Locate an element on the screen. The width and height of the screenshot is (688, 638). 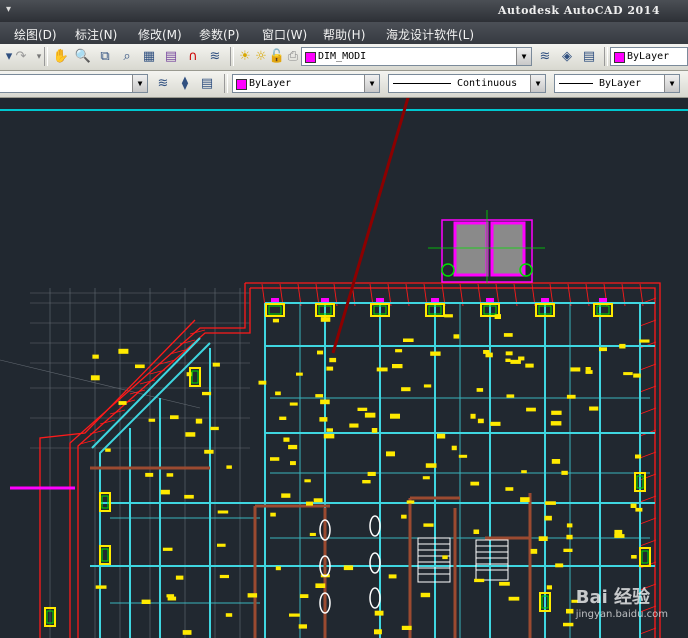
design-center-icon: ▤ is located at coordinates (171, 57).